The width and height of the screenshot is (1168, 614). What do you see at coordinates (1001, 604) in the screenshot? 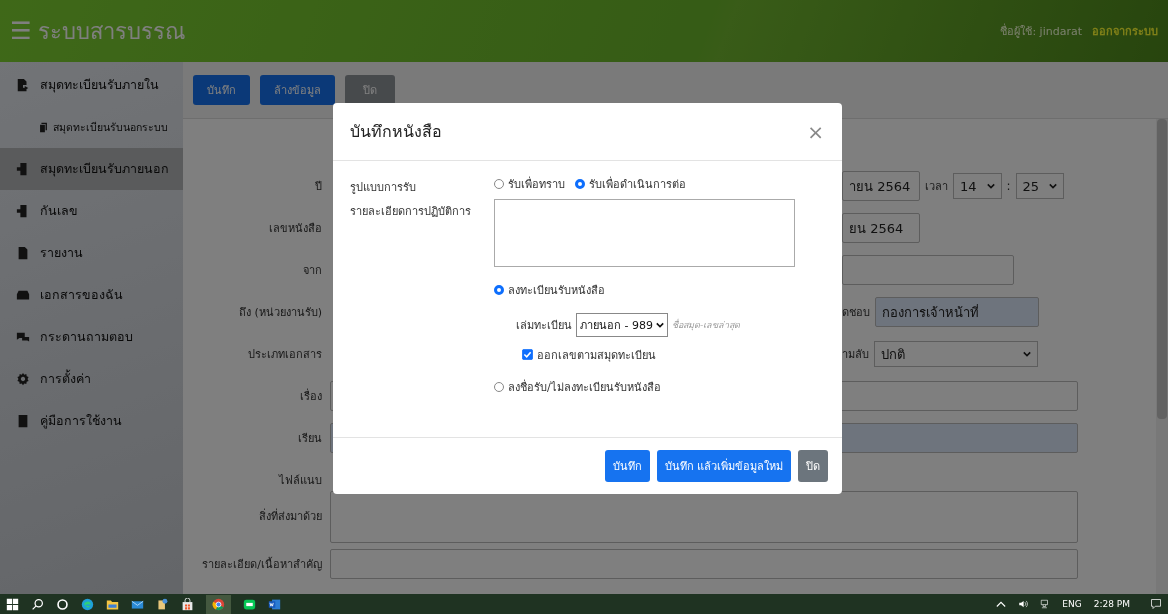
I see `caret-icon` at bounding box center [1001, 604].